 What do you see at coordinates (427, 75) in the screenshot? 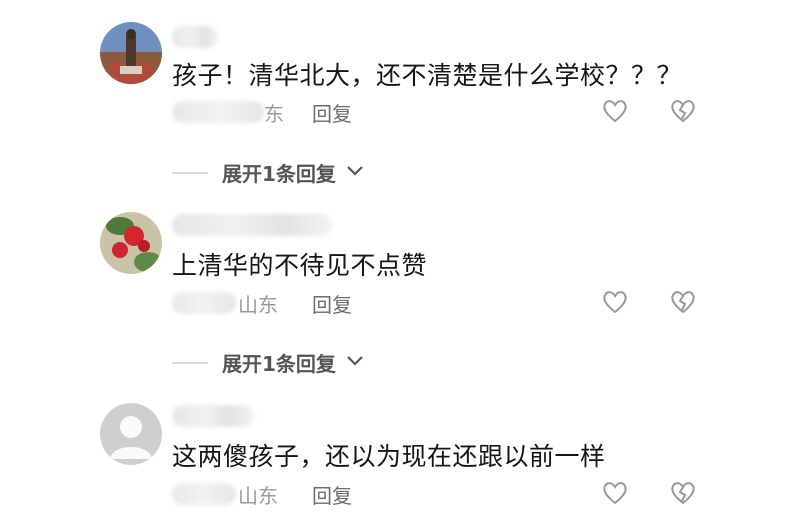
I see `comment-text: 孩子！清华北大，还不清楚是什么学校？？？` at bounding box center [427, 75].